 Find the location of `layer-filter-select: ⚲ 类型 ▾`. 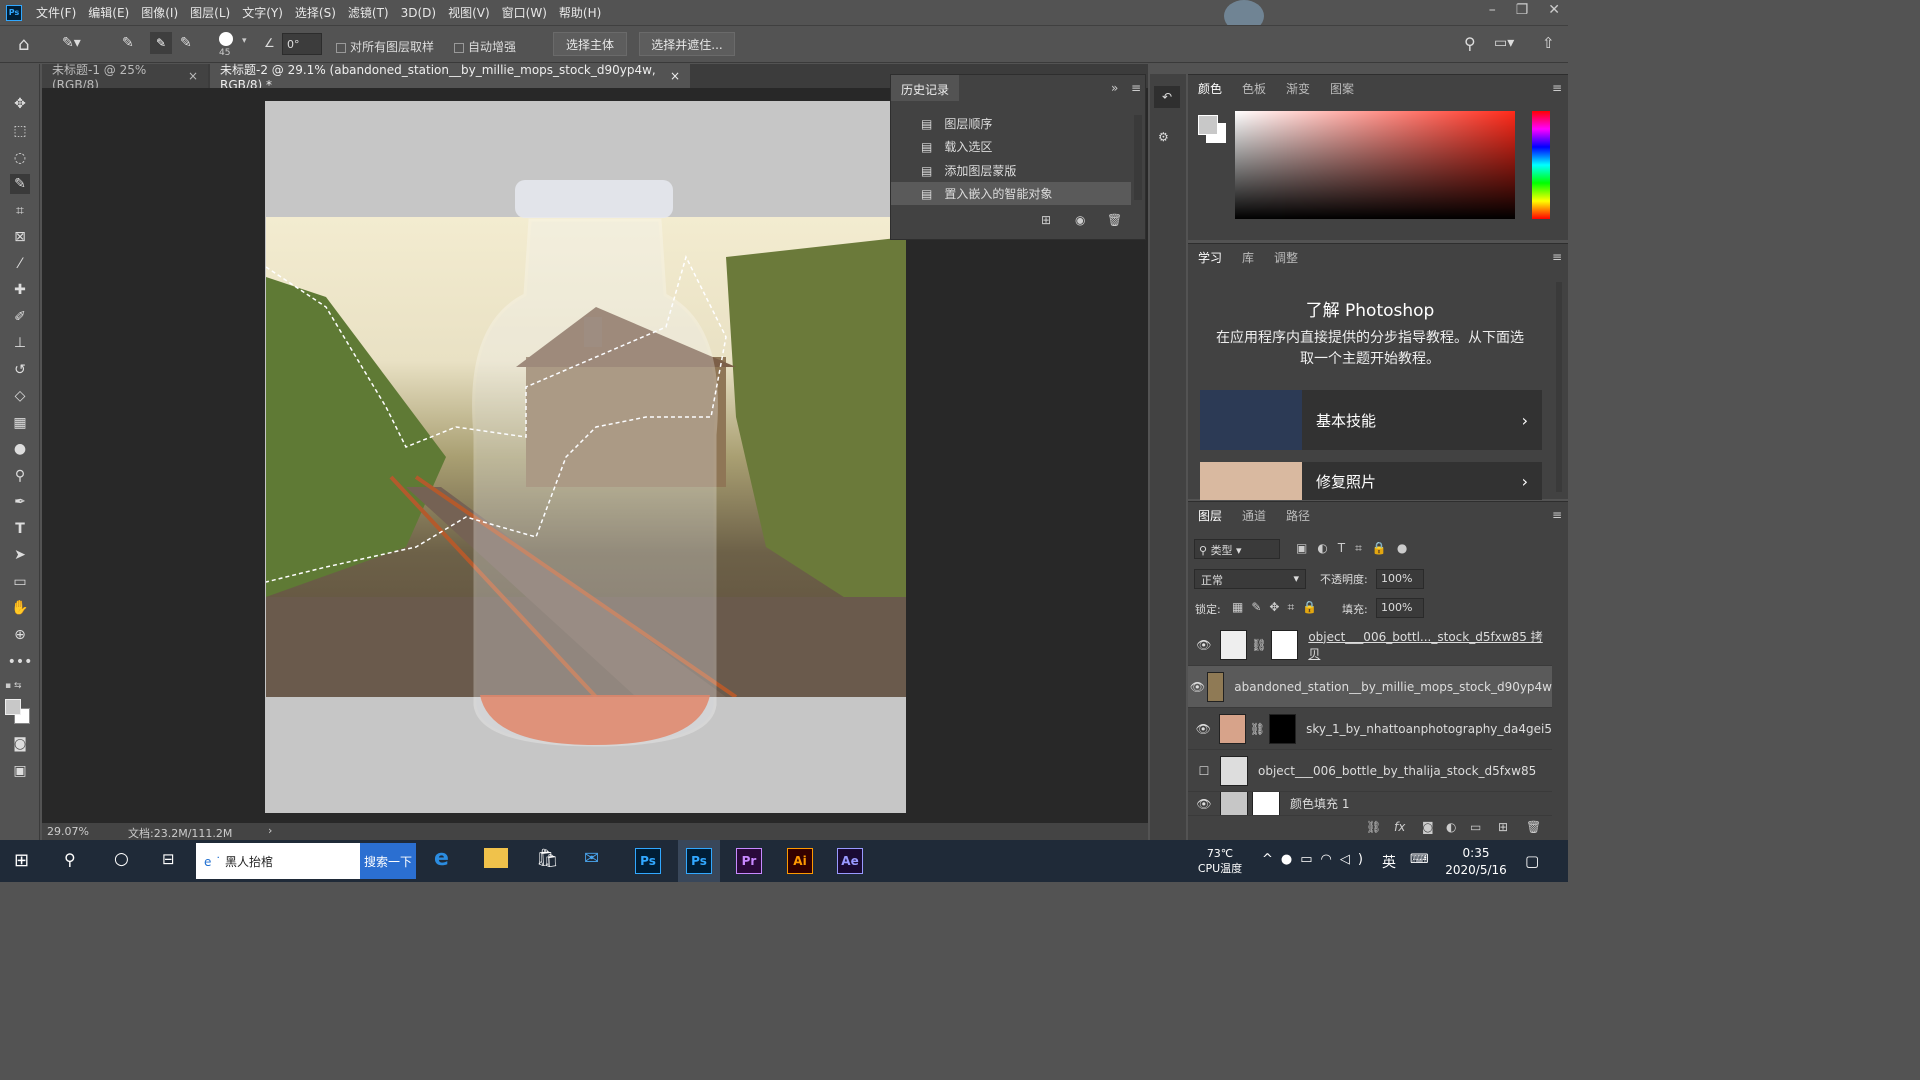

layer-filter-select: ⚲ 类型 ▾ is located at coordinates (1237, 549).